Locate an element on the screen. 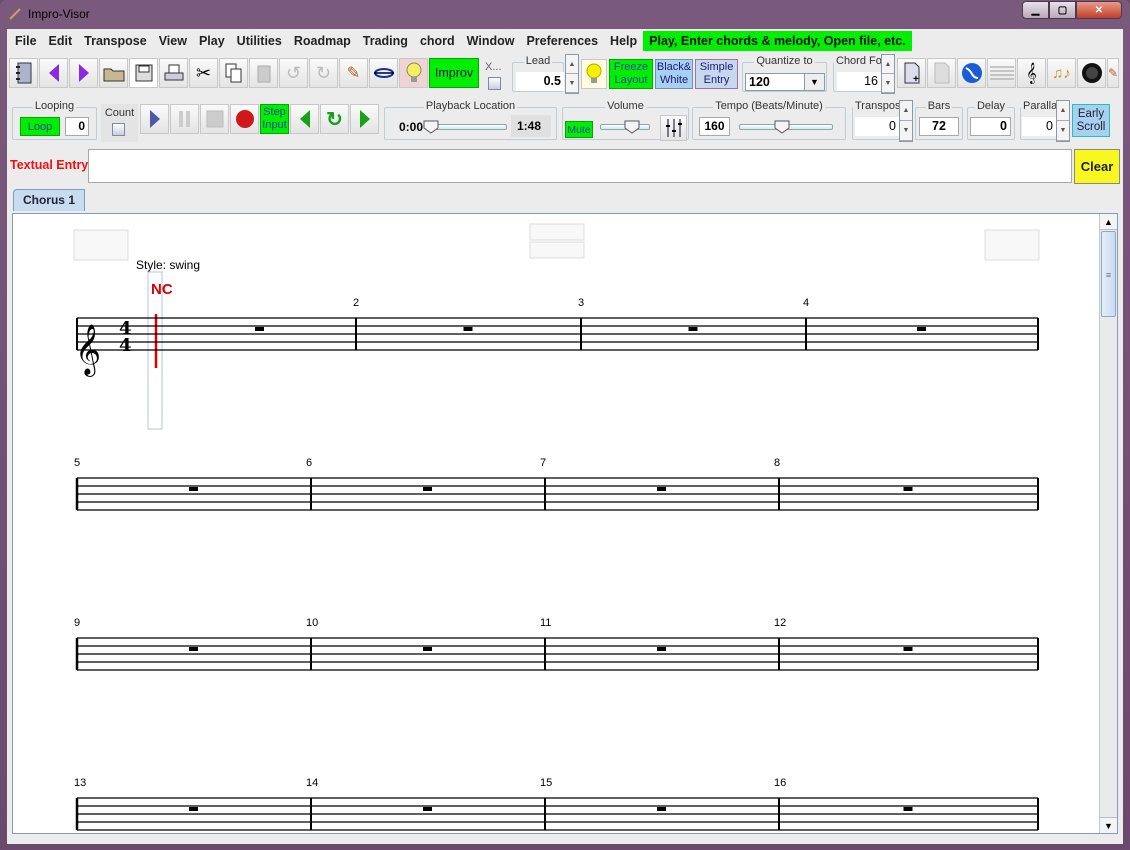 Image resolution: width=1130 pixels, height=850 pixels. clear-button: Clear is located at coordinates (1097, 166).